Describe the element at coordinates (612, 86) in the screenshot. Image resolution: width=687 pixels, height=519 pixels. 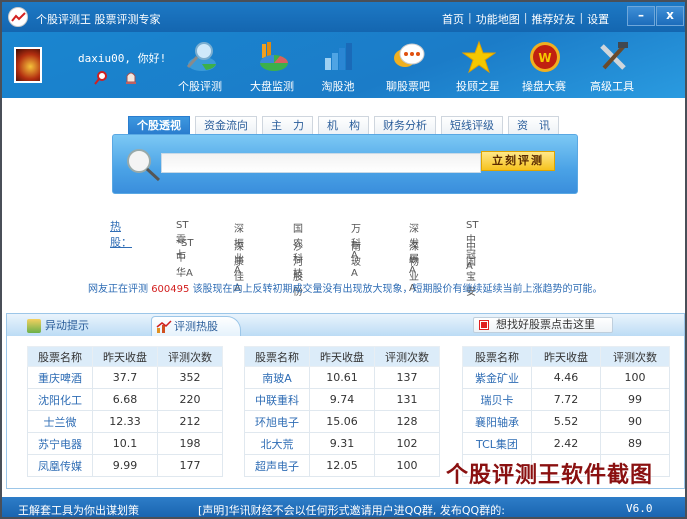
I see `nav-label: 高级工具` at that location.